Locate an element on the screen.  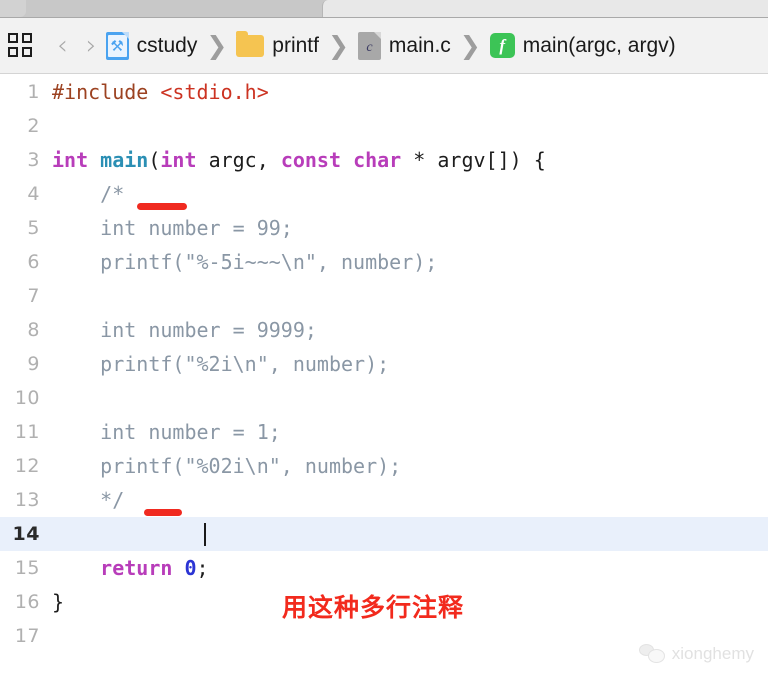
line-number: 6 is located at coordinates (33, 262).